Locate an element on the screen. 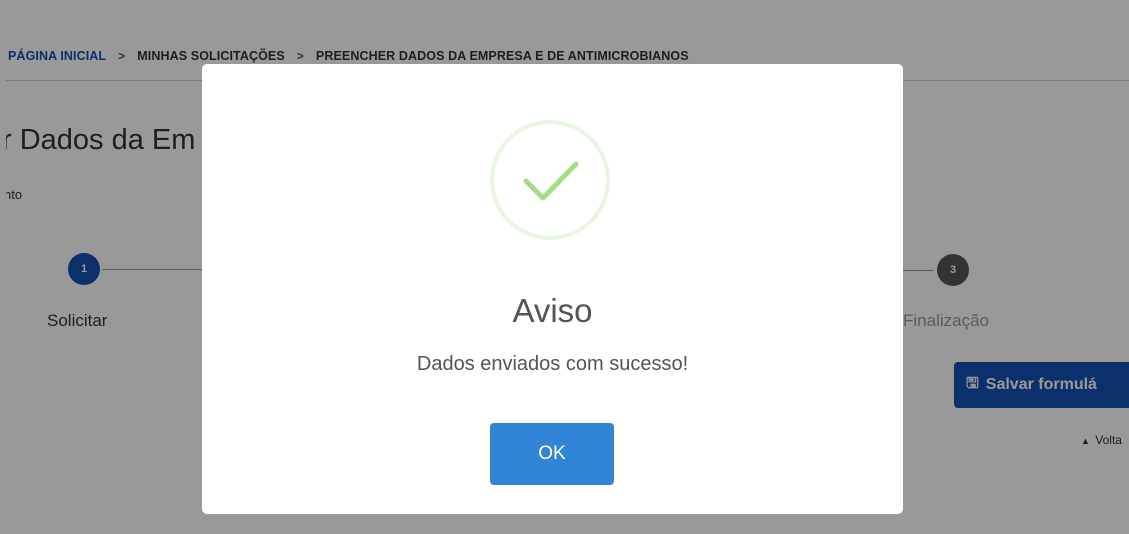 This screenshot has width=1129, height=534. dialog-title: Aviso is located at coordinates (552, 310).